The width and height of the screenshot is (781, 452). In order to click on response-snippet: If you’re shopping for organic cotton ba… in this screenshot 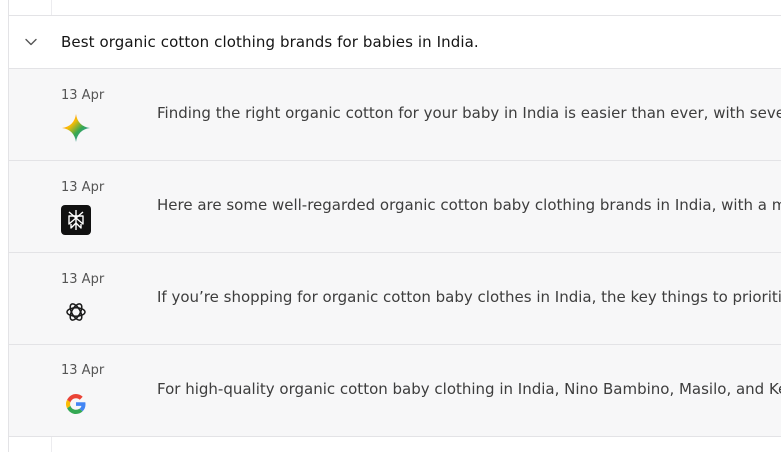, I will do `click(469, 297)`.